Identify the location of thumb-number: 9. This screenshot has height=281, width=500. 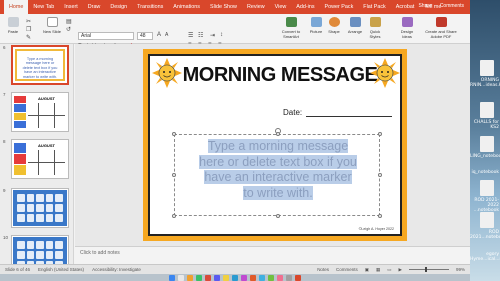
(4, 190).